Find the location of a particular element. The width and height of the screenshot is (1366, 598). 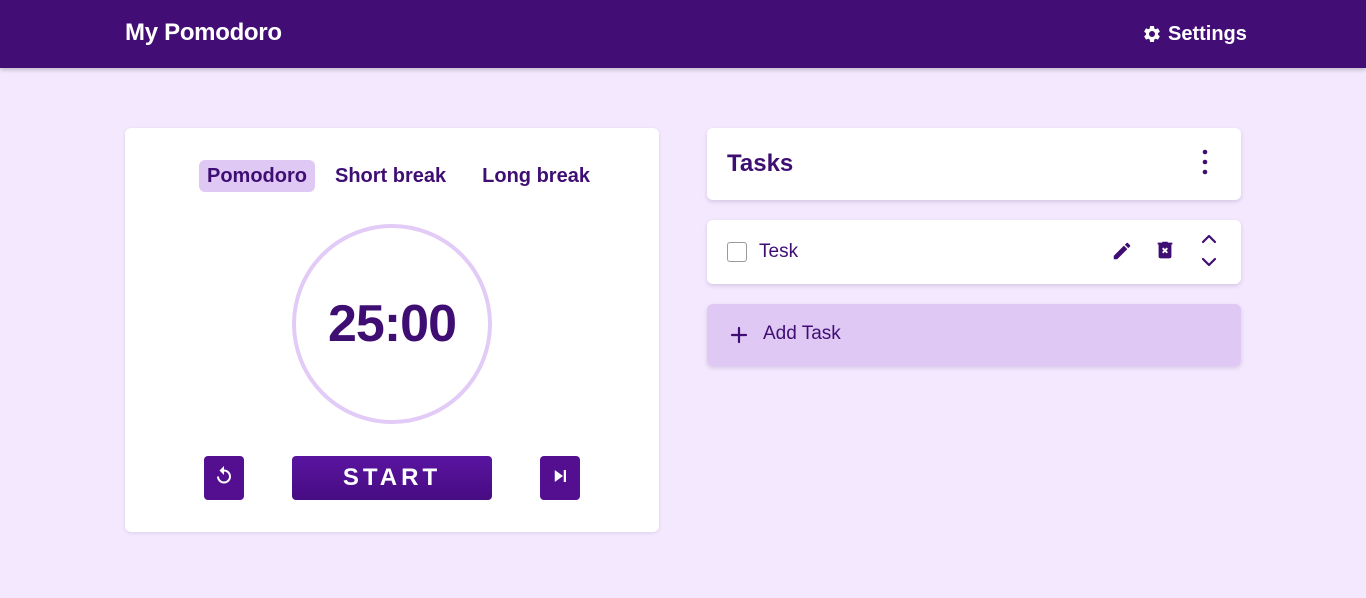

tab-long-break: Long break is located at coordinates (536, 176).